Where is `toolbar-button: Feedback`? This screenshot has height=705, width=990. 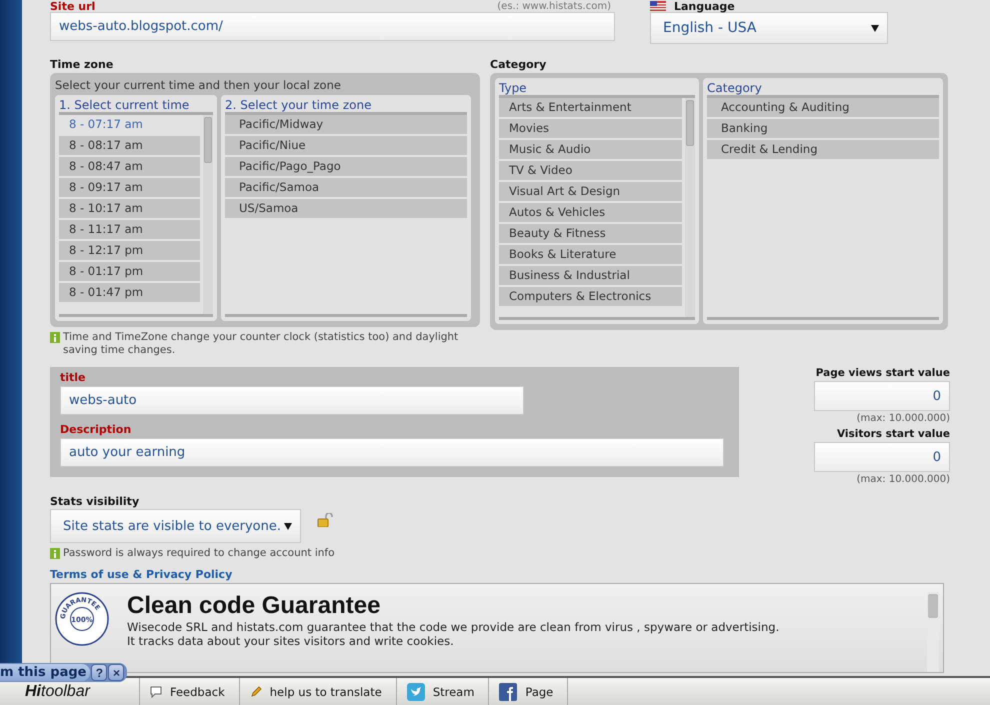 toolbar-button: Feedback is located at coordinates (190, 691).